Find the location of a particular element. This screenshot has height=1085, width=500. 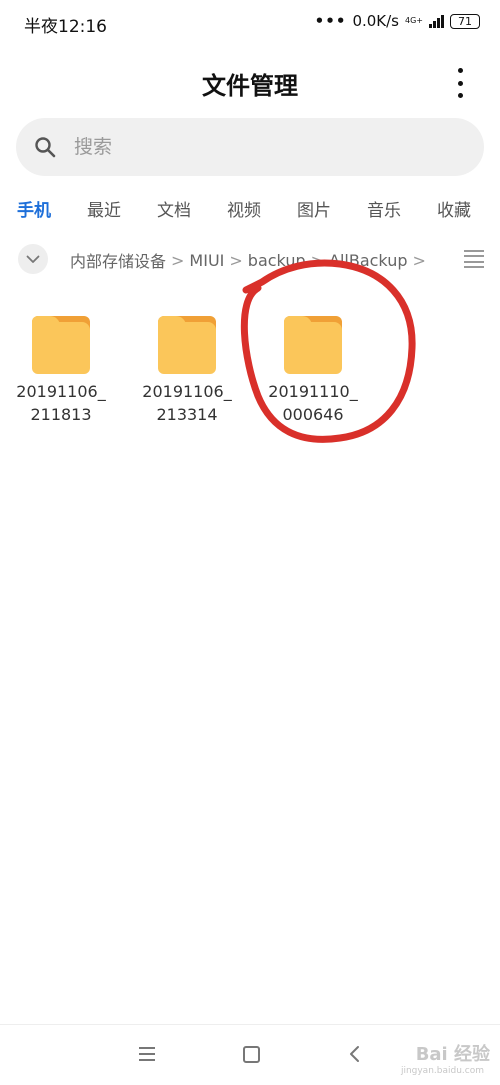

net-speed: 0.0K/s is located at coordinates (375, 21).